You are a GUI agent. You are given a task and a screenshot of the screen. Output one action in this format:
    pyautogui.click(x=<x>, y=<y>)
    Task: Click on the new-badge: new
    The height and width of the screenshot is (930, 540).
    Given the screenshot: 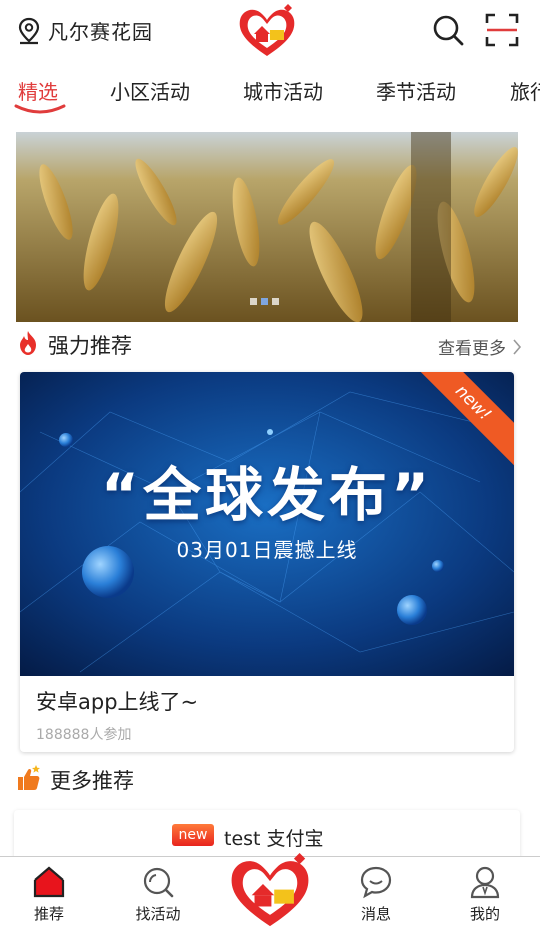 What is the action you would take?
    pyautogui.click(x=193, y=835)
    